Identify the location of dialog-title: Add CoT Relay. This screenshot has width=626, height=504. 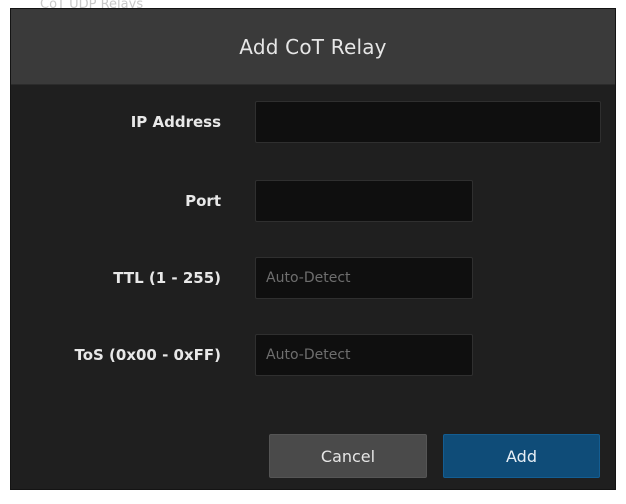
(313, 46).